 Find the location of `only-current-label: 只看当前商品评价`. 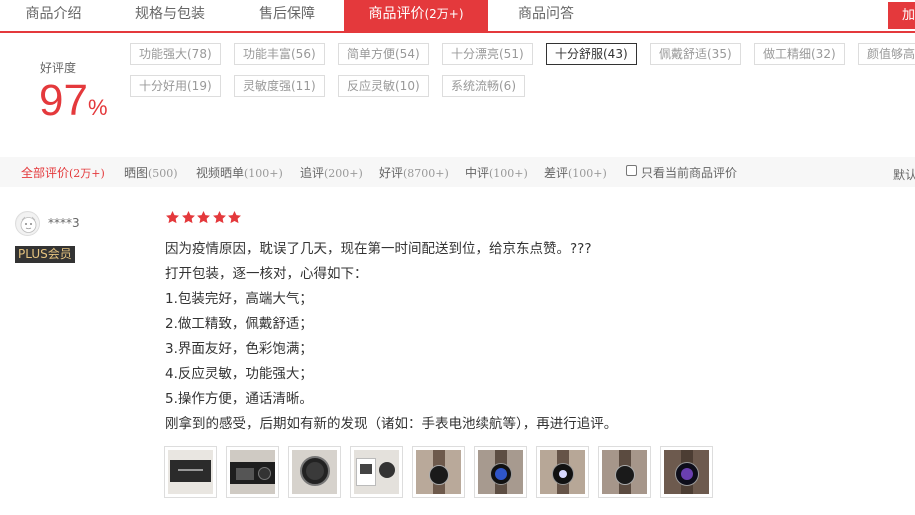

only-current-label: 只看当前商品评价 is located at coordinates (689, 173).